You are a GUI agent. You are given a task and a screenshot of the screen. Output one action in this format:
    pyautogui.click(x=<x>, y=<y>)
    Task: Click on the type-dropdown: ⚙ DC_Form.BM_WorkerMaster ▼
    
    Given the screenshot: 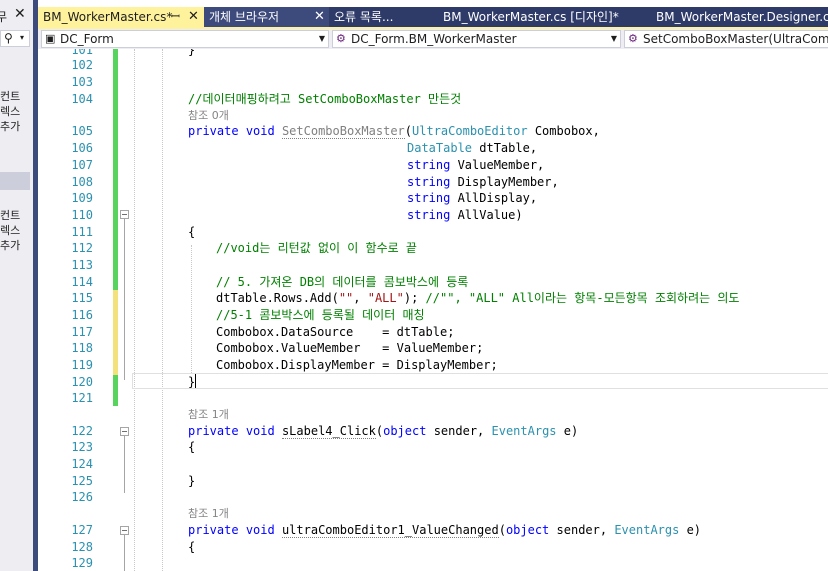 What is the action you would take?
    pyautogui.click(x=476, y=39)
    